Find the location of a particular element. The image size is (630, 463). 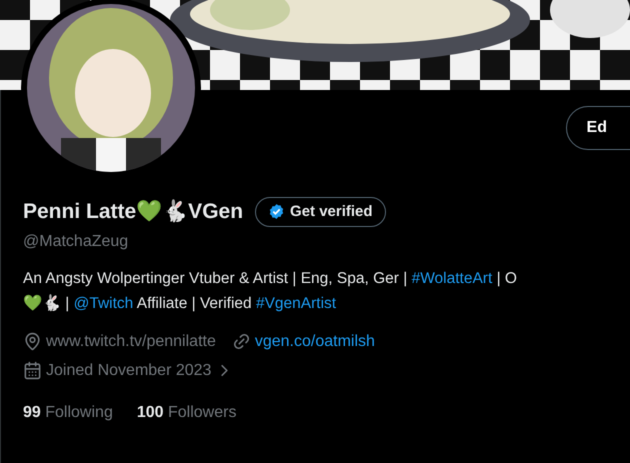

follow-count-link: 99 Following is located at coordinates (68, 412).